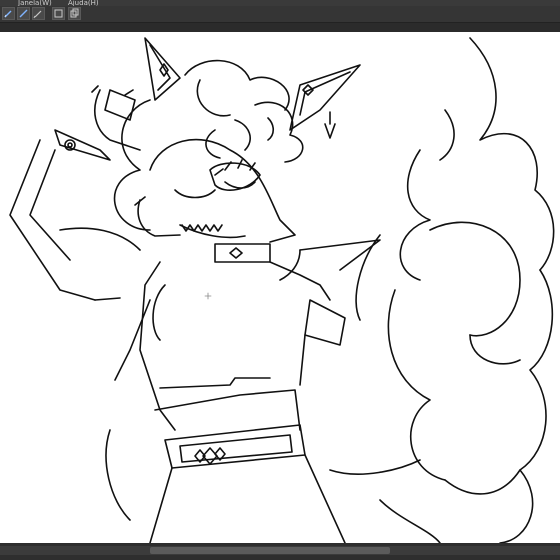 Image resolution: width=560 pixels, height=560 pixels. Describe the element at coordinates (74, 13) in the screenshot. I see `copy-layer-icon` at that location.